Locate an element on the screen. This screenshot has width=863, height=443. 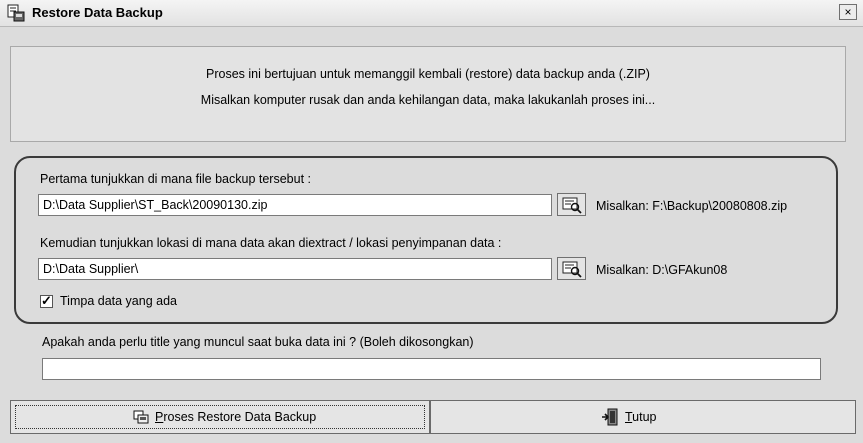
backup-file-example: Misalkan: F:\Backup\20080808.zip is located at coordinates (692, 206).